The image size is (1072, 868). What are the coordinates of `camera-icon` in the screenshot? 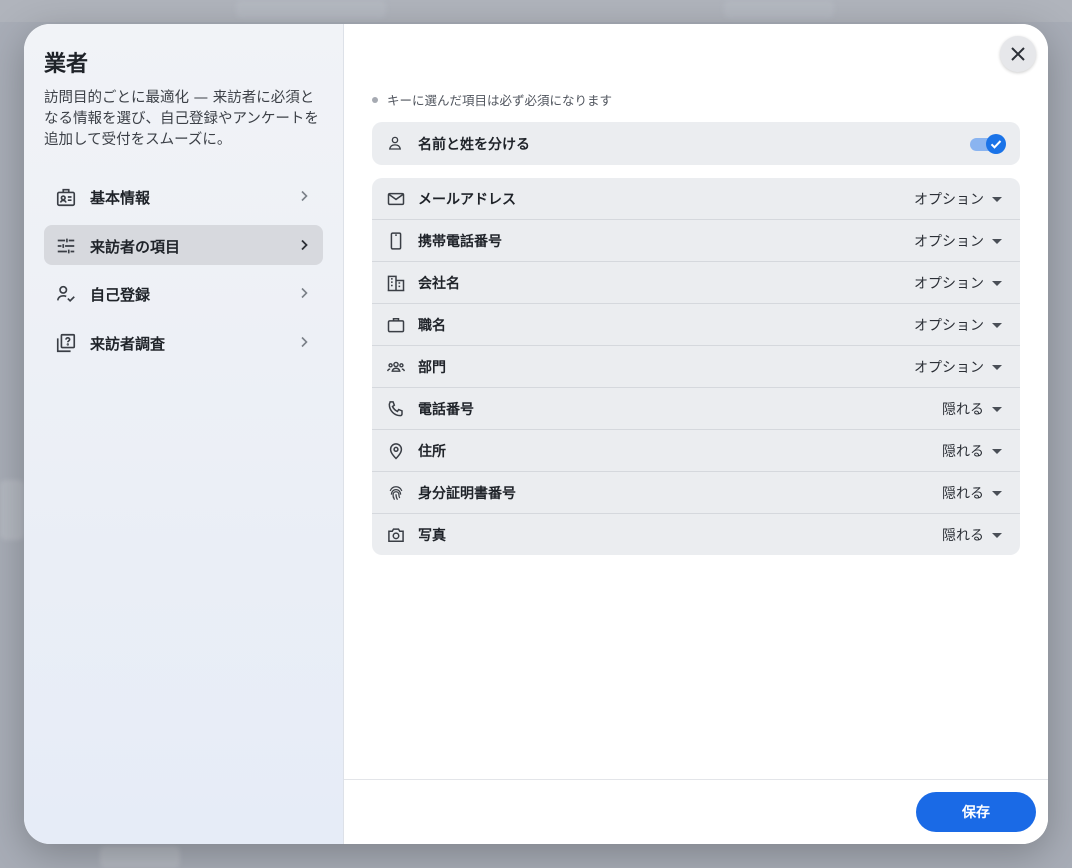 It's located at (396, 535).